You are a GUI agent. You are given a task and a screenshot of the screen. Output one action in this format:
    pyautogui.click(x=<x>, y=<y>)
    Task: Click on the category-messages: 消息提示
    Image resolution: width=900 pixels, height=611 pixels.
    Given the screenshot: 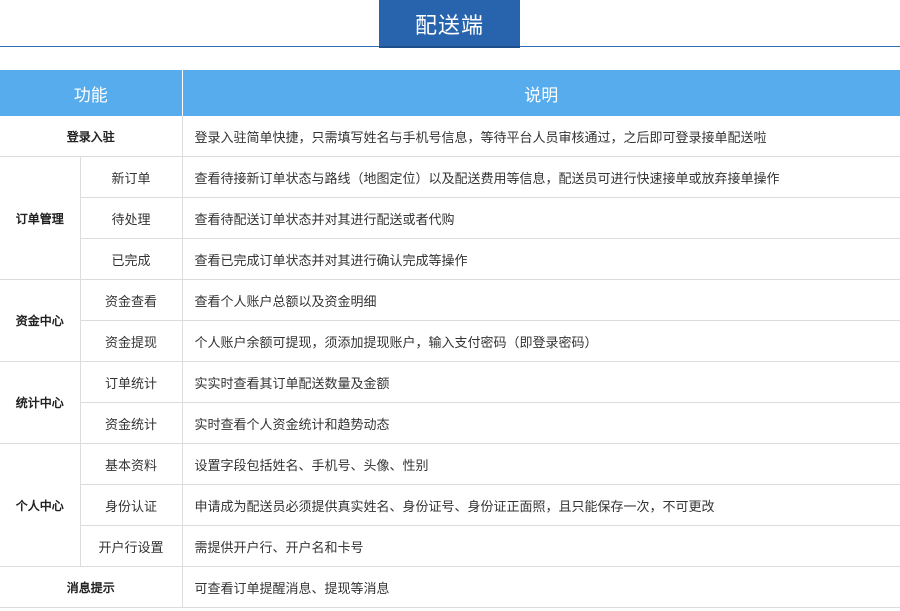 What is the action you would take?
    pyautogui.click(x=91, y=587)
    